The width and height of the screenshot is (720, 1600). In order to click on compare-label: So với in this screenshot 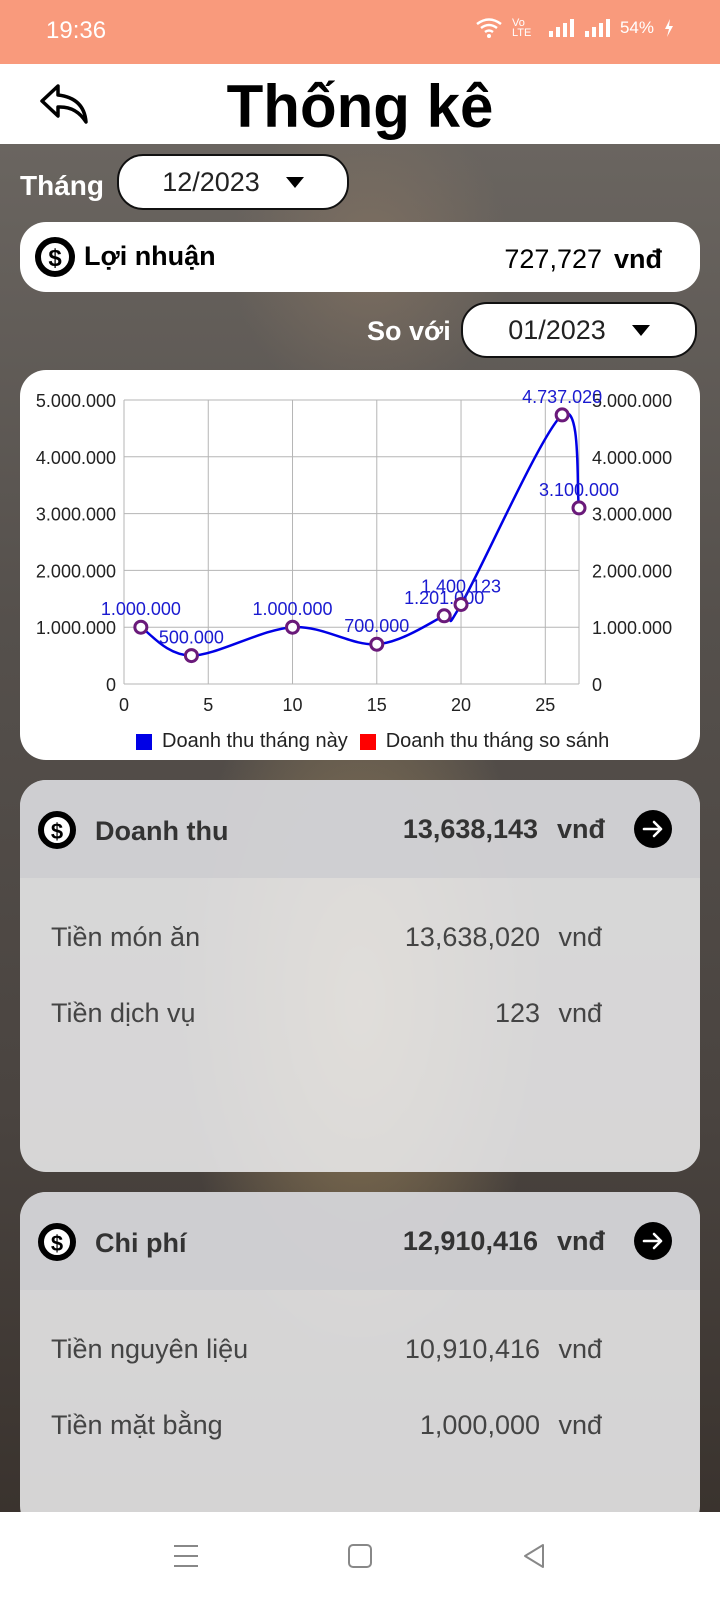, I will do `click(409, 331)`.